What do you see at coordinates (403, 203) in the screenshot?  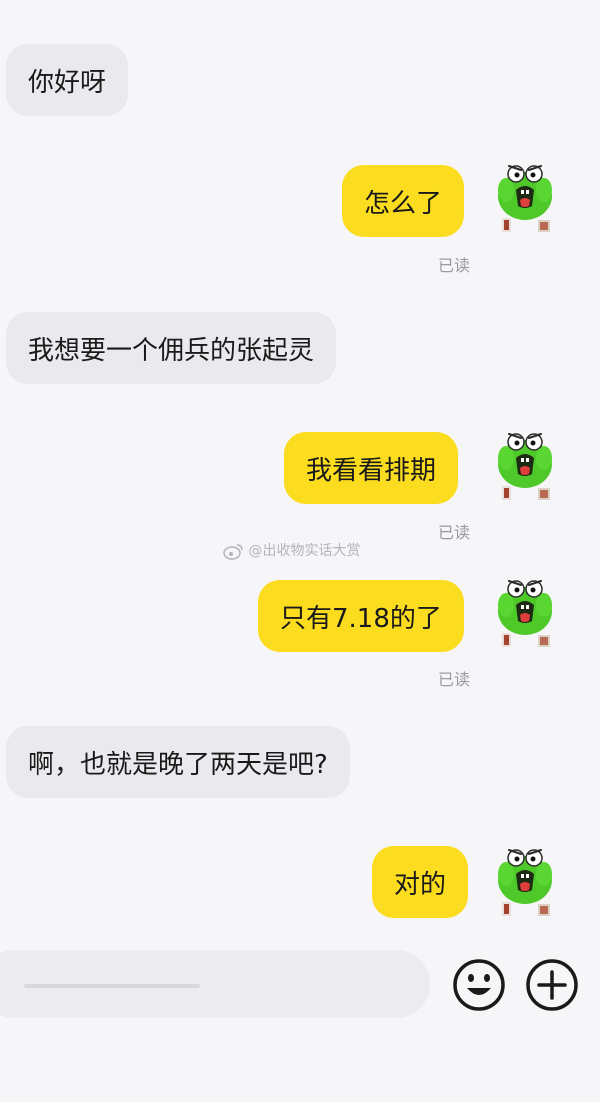 I see `message-text: 怎么了` at bounding box center [403, 203].